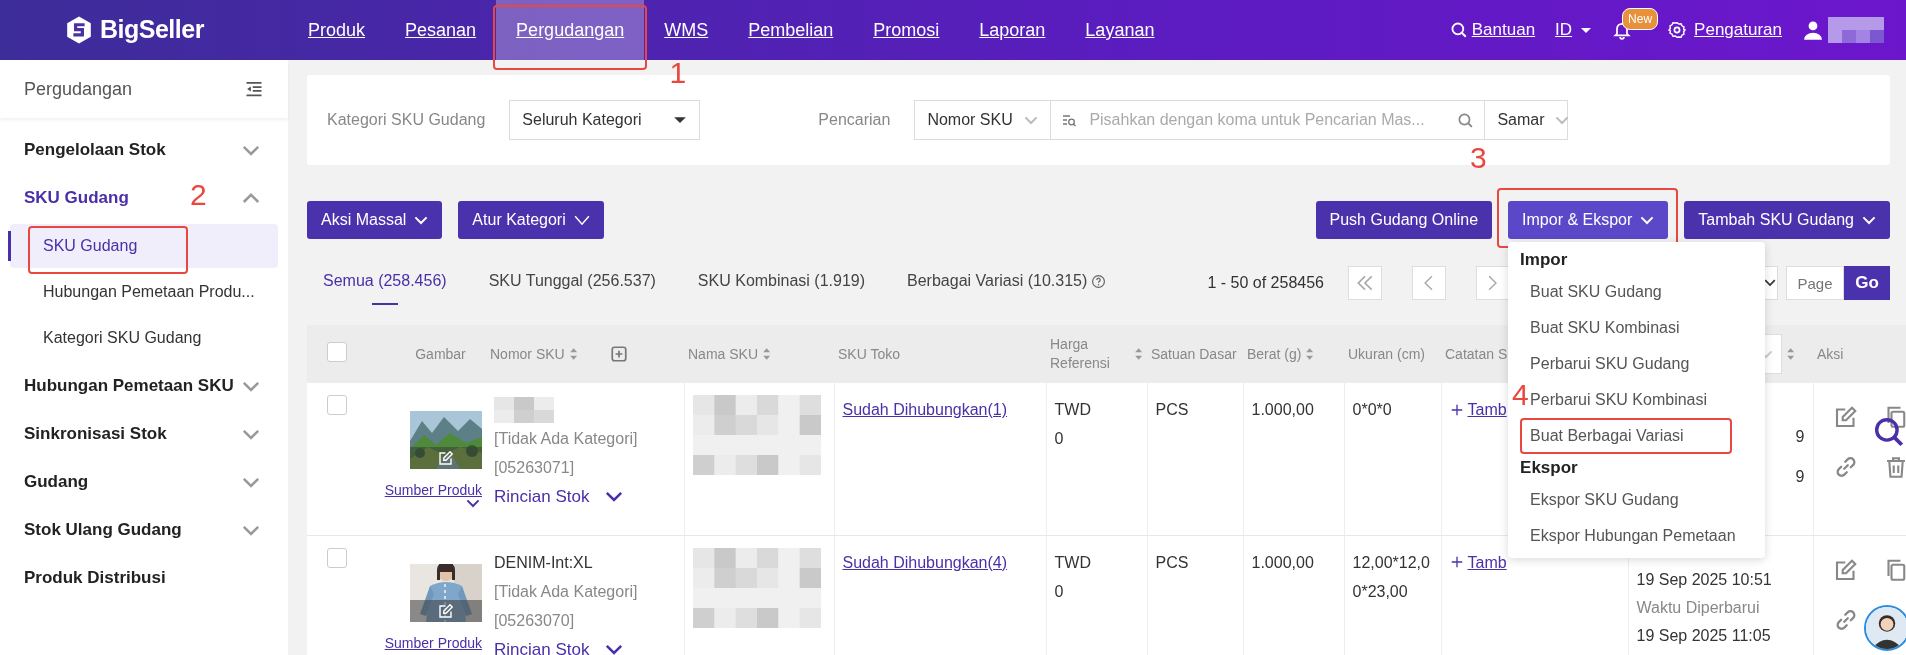 The width and height of the screenshot is (1906, 655). I want to click on size-text: 12,00*12,00*23,00, so click(1391, 577).